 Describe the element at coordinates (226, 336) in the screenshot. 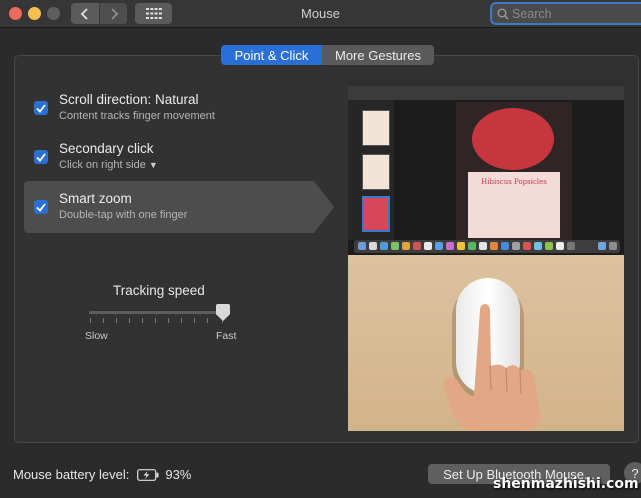

I see `slider-max-label: Fast` at that location.